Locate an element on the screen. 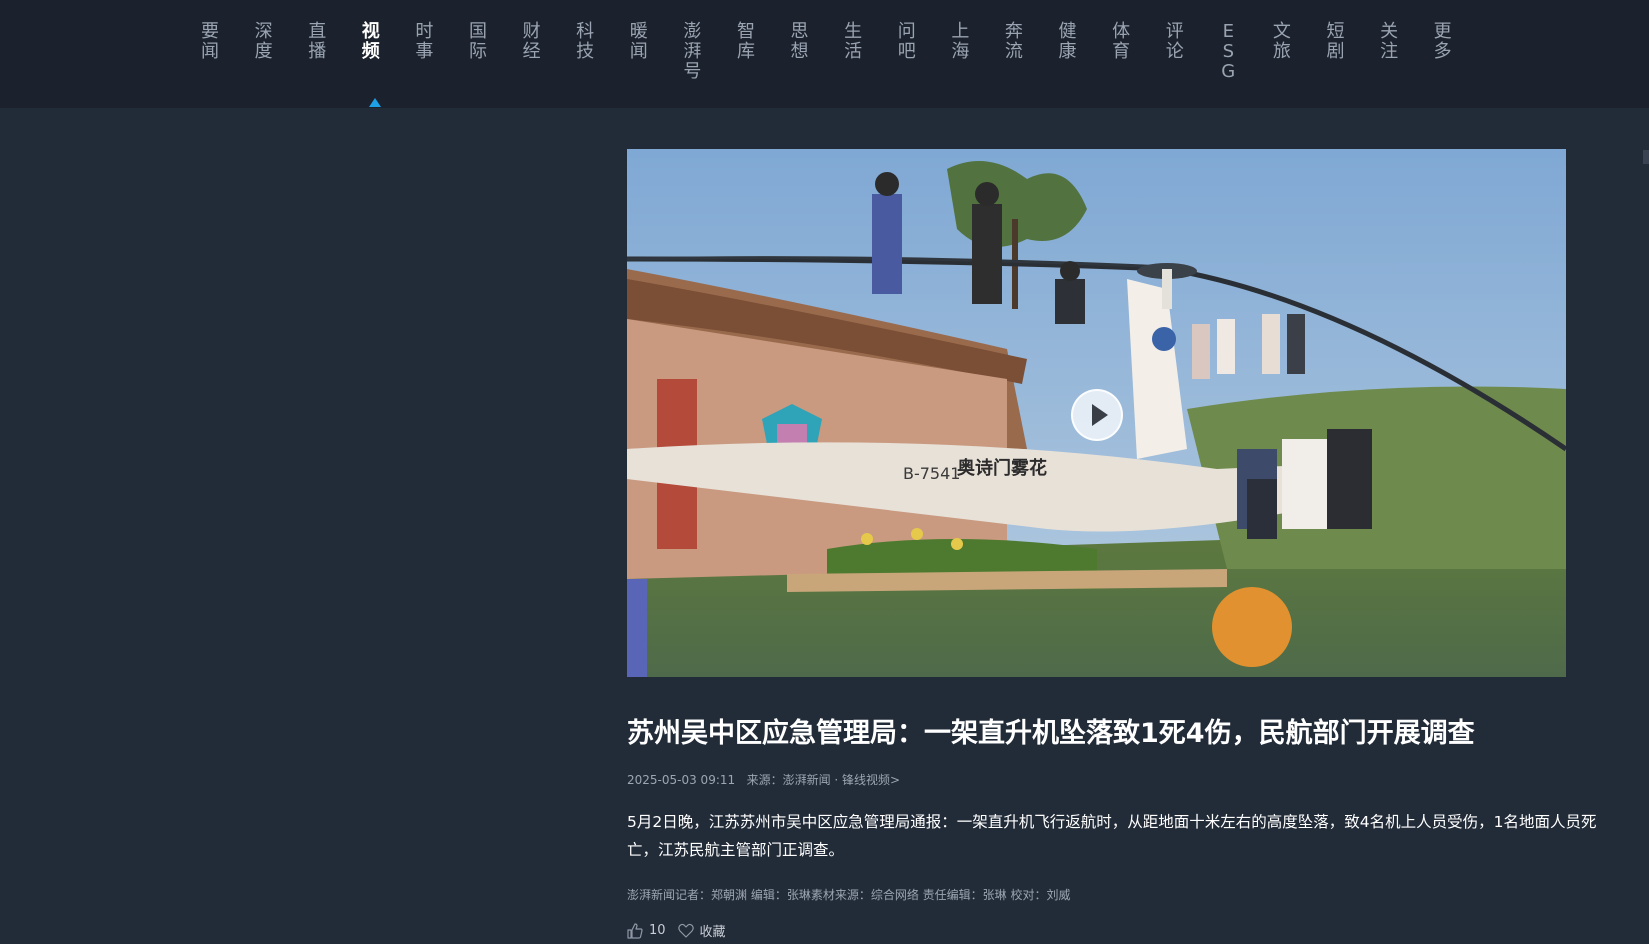 Image resolution: width=1649 pixels, height=944 pixels. nav-item-23: 更多 is located at coordinates (1443, 52).